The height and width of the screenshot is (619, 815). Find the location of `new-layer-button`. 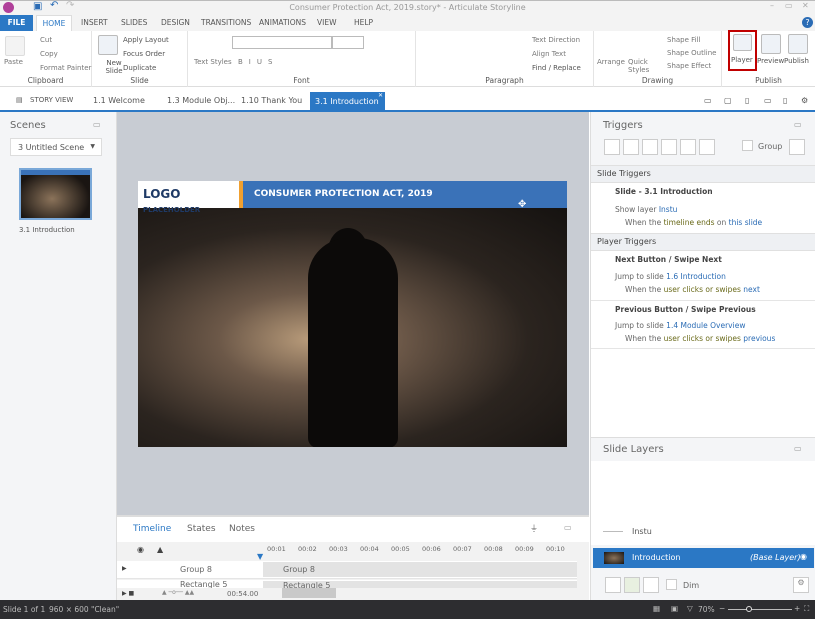

new-layer-button is located at coordinates (613, 585).